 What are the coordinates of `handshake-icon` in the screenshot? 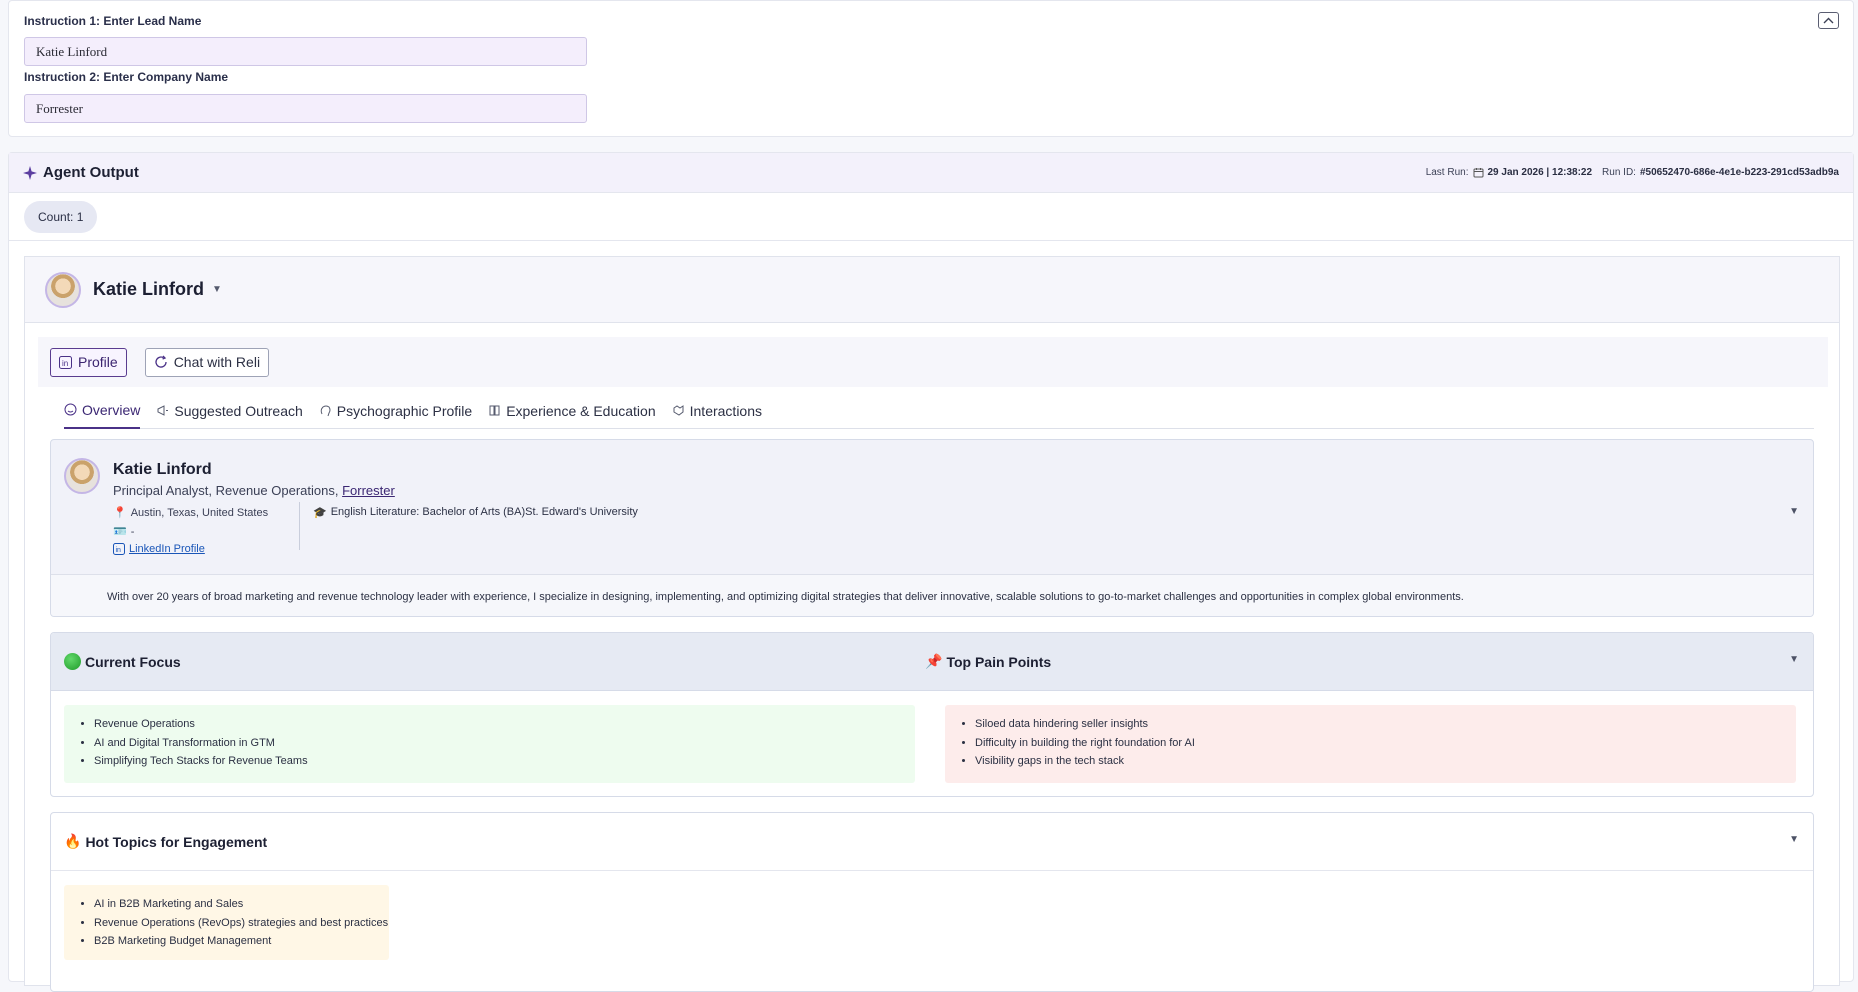 It's located at (678, 410).